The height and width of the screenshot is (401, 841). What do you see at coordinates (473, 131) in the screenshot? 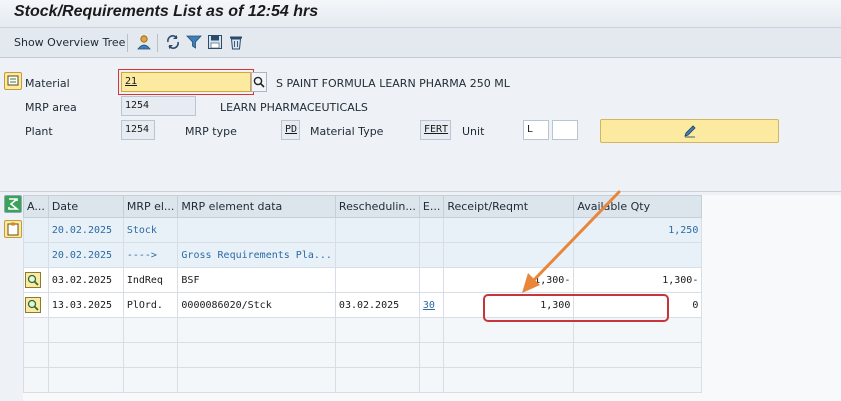
I see `unit-label: Unit` at bounding box center [473, 131].